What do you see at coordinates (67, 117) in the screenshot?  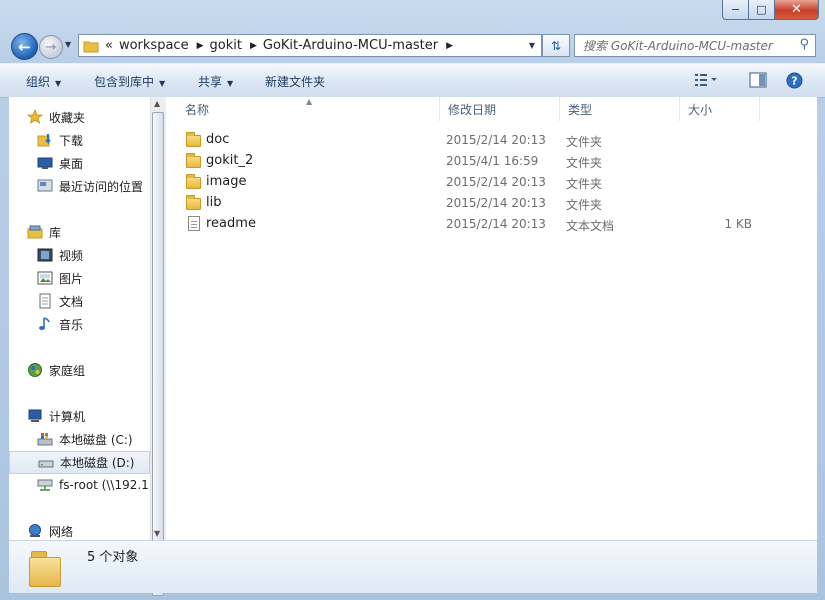 I see `sidebar-item-label: 收藏夹` at bounding box center [67, 117].